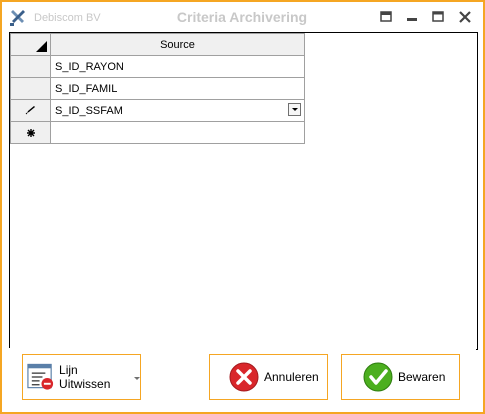 This screenshot has height=414, width=485. I want to click on corner-triangle-icon, so click(41, 46).